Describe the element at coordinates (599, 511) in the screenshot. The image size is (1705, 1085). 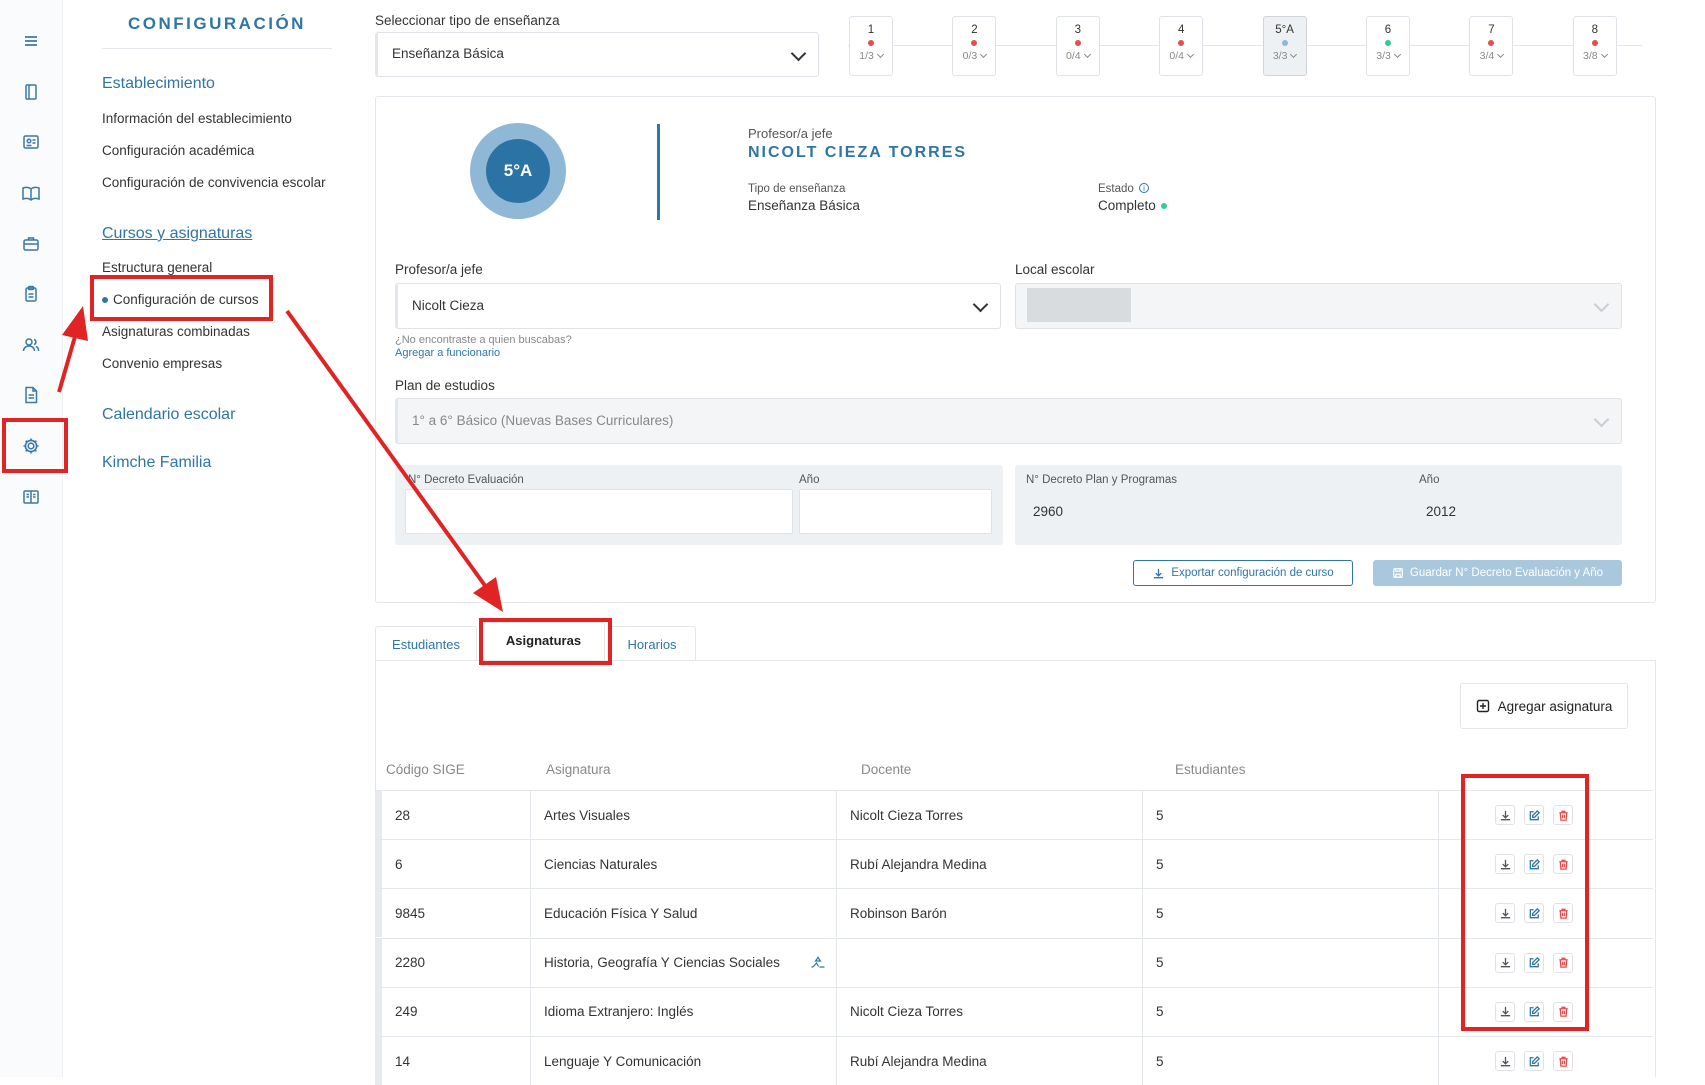
I see `decree-eval-input` at that location.